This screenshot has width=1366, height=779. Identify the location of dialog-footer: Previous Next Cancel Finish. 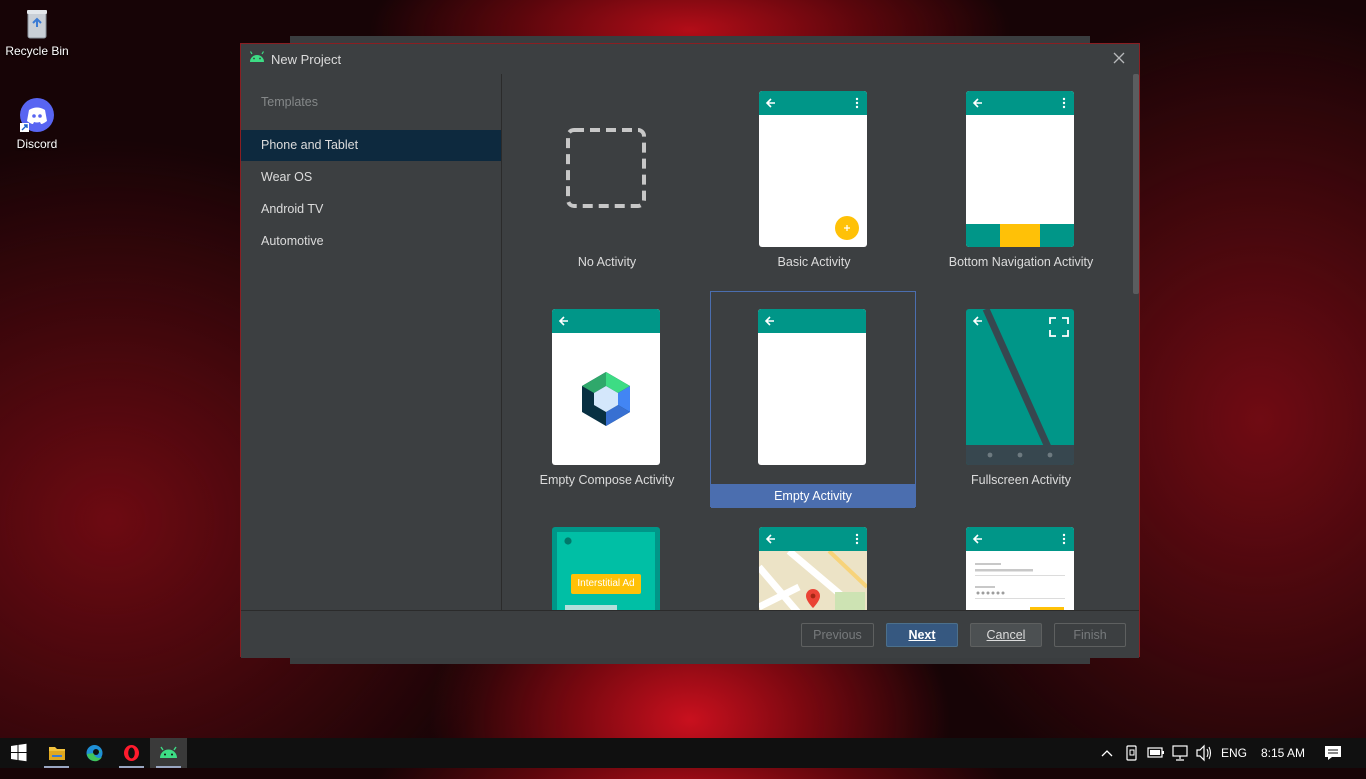
(690, 634).